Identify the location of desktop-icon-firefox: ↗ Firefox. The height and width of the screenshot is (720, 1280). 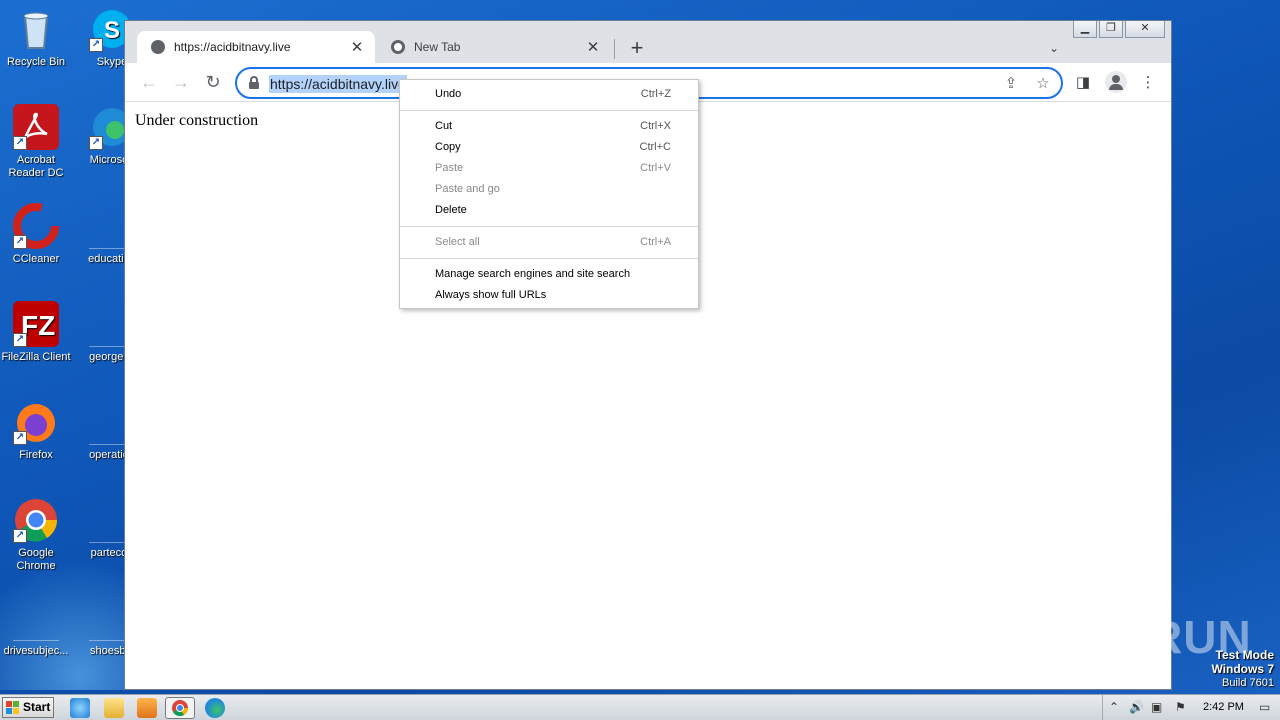
(37, 430).